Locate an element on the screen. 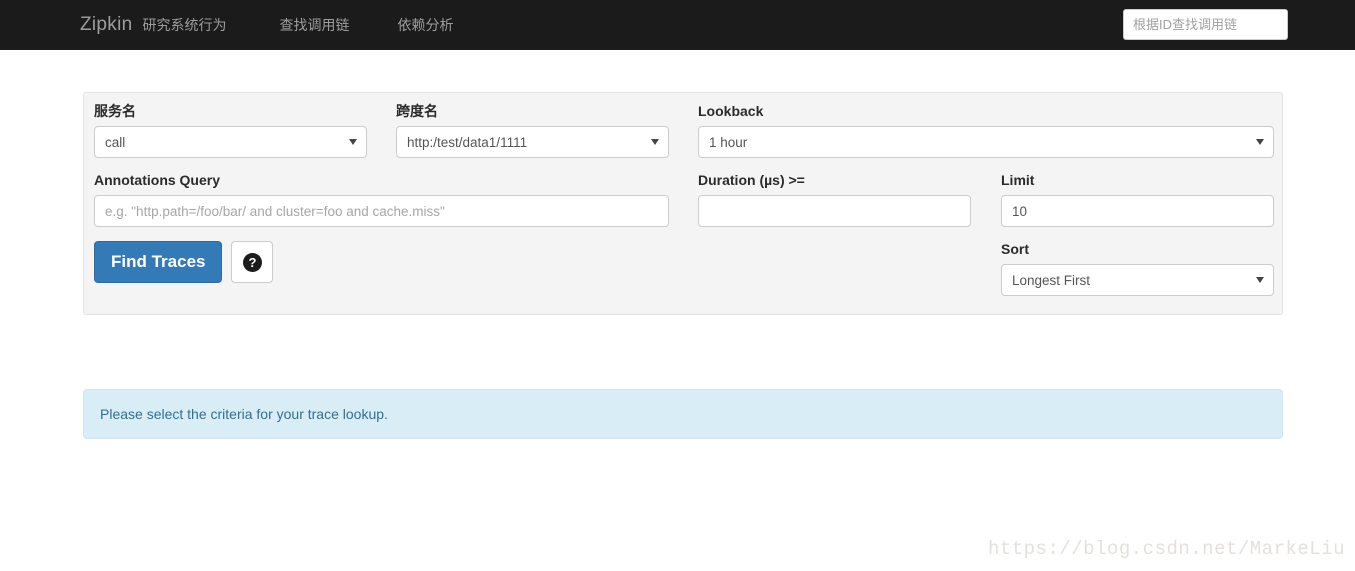  trace-id-search-input is located at coordinates (1205, 24).